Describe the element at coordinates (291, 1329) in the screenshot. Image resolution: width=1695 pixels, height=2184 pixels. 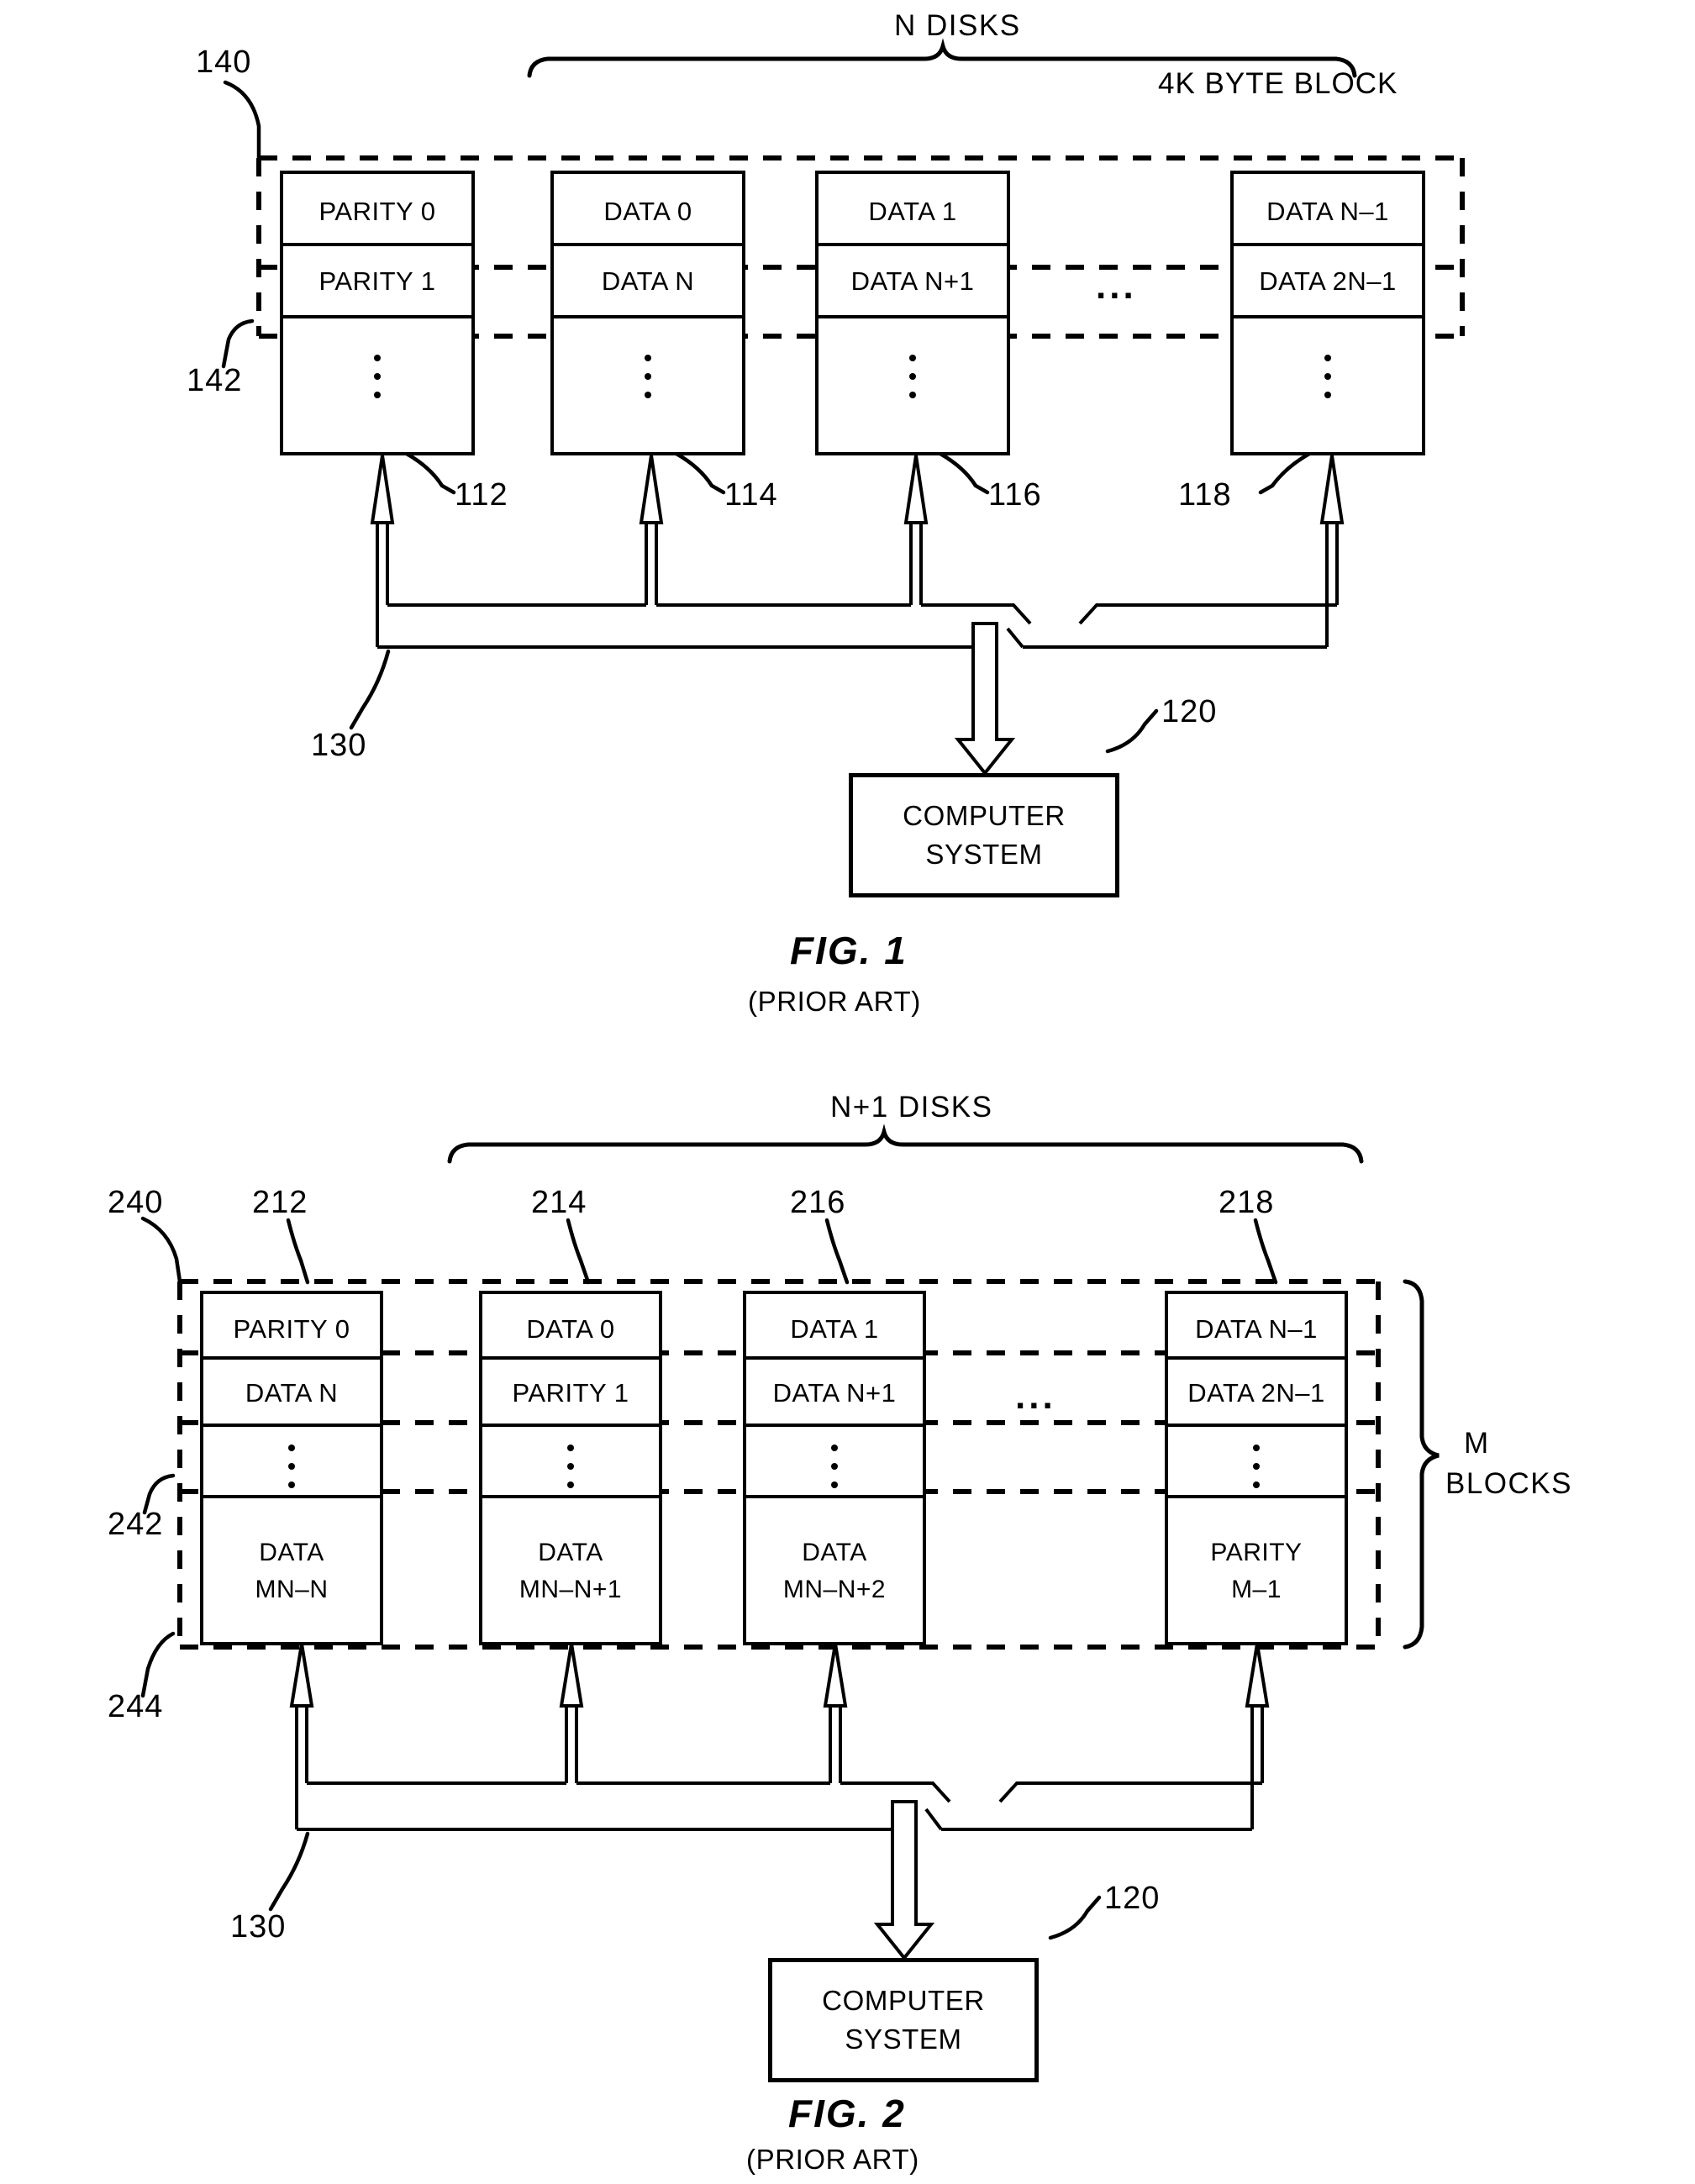
I see `fig2-disk1-cell-0-label: PARITY 0` at that location.